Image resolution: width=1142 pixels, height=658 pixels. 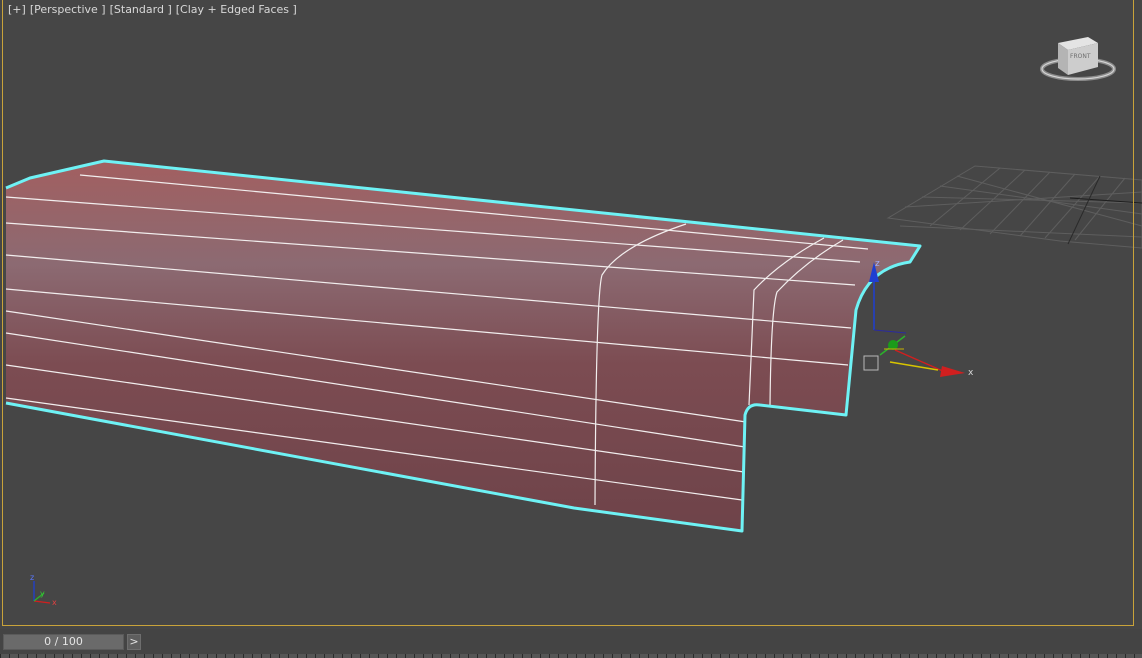 I want to click on track-bar, so click(x=571, y=656).